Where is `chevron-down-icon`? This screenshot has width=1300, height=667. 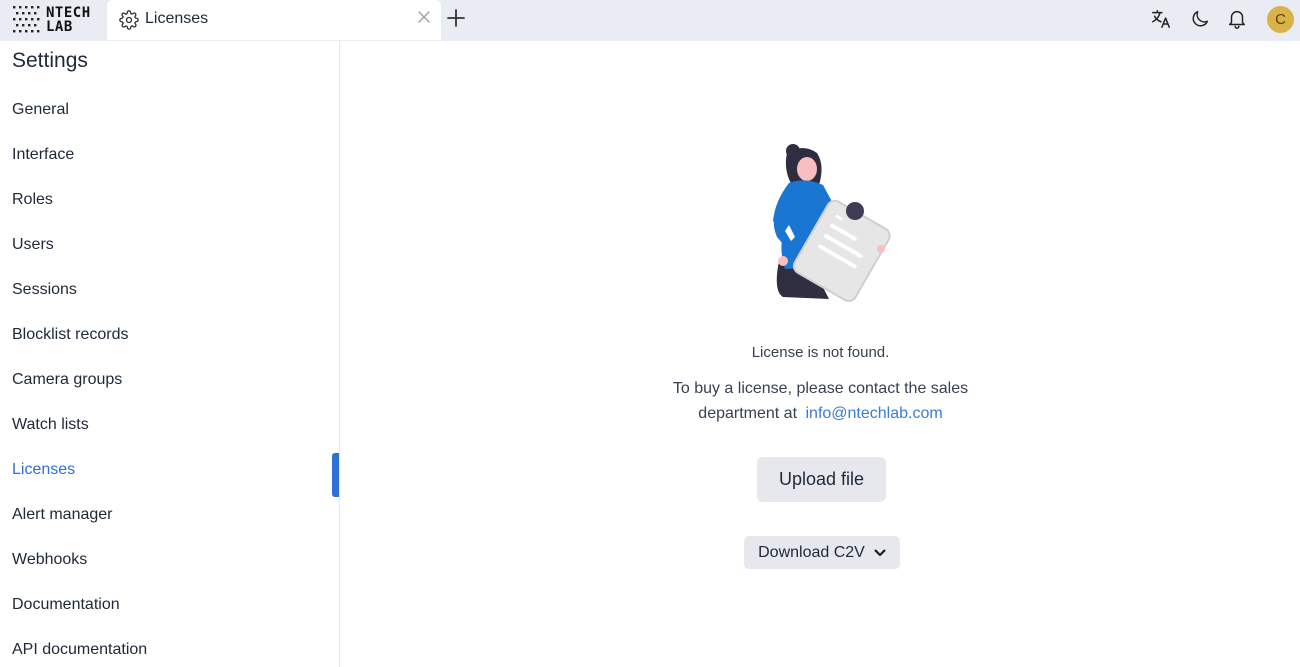 chevron-down-icon is located at coordinates (880, 552).